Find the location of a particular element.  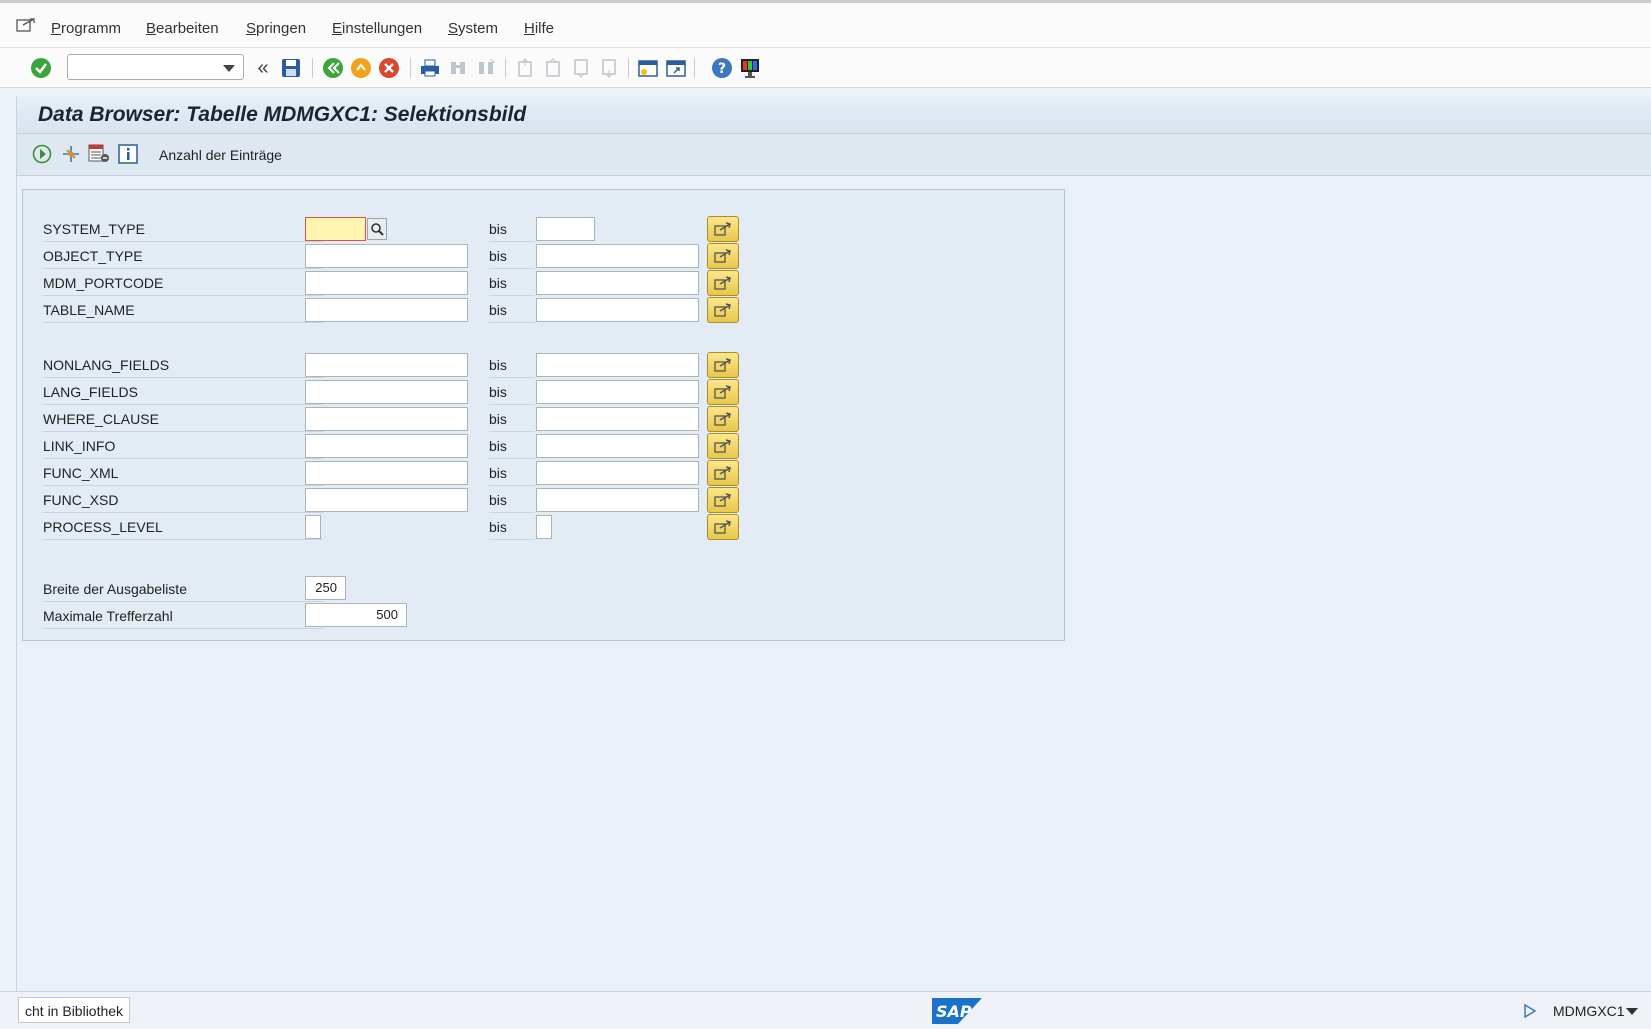

menu-exit-icon is located at coordinates (26, 25).